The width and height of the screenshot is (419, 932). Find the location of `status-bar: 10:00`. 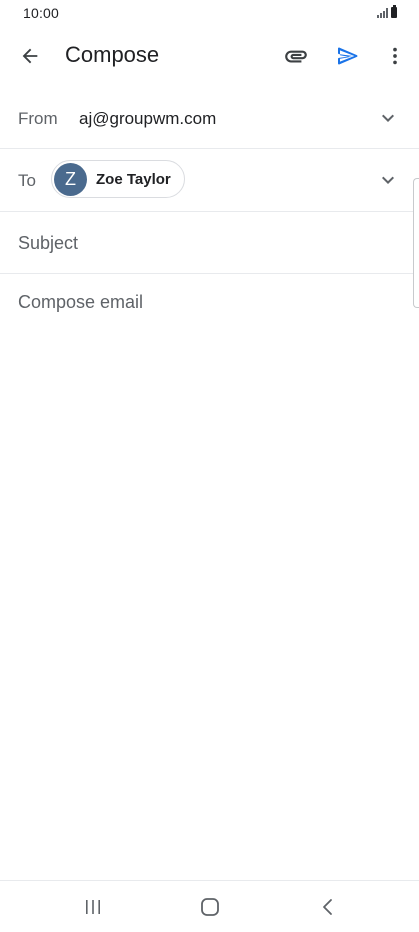

status-bar: 10:00 is located at coordinates (209, 14).